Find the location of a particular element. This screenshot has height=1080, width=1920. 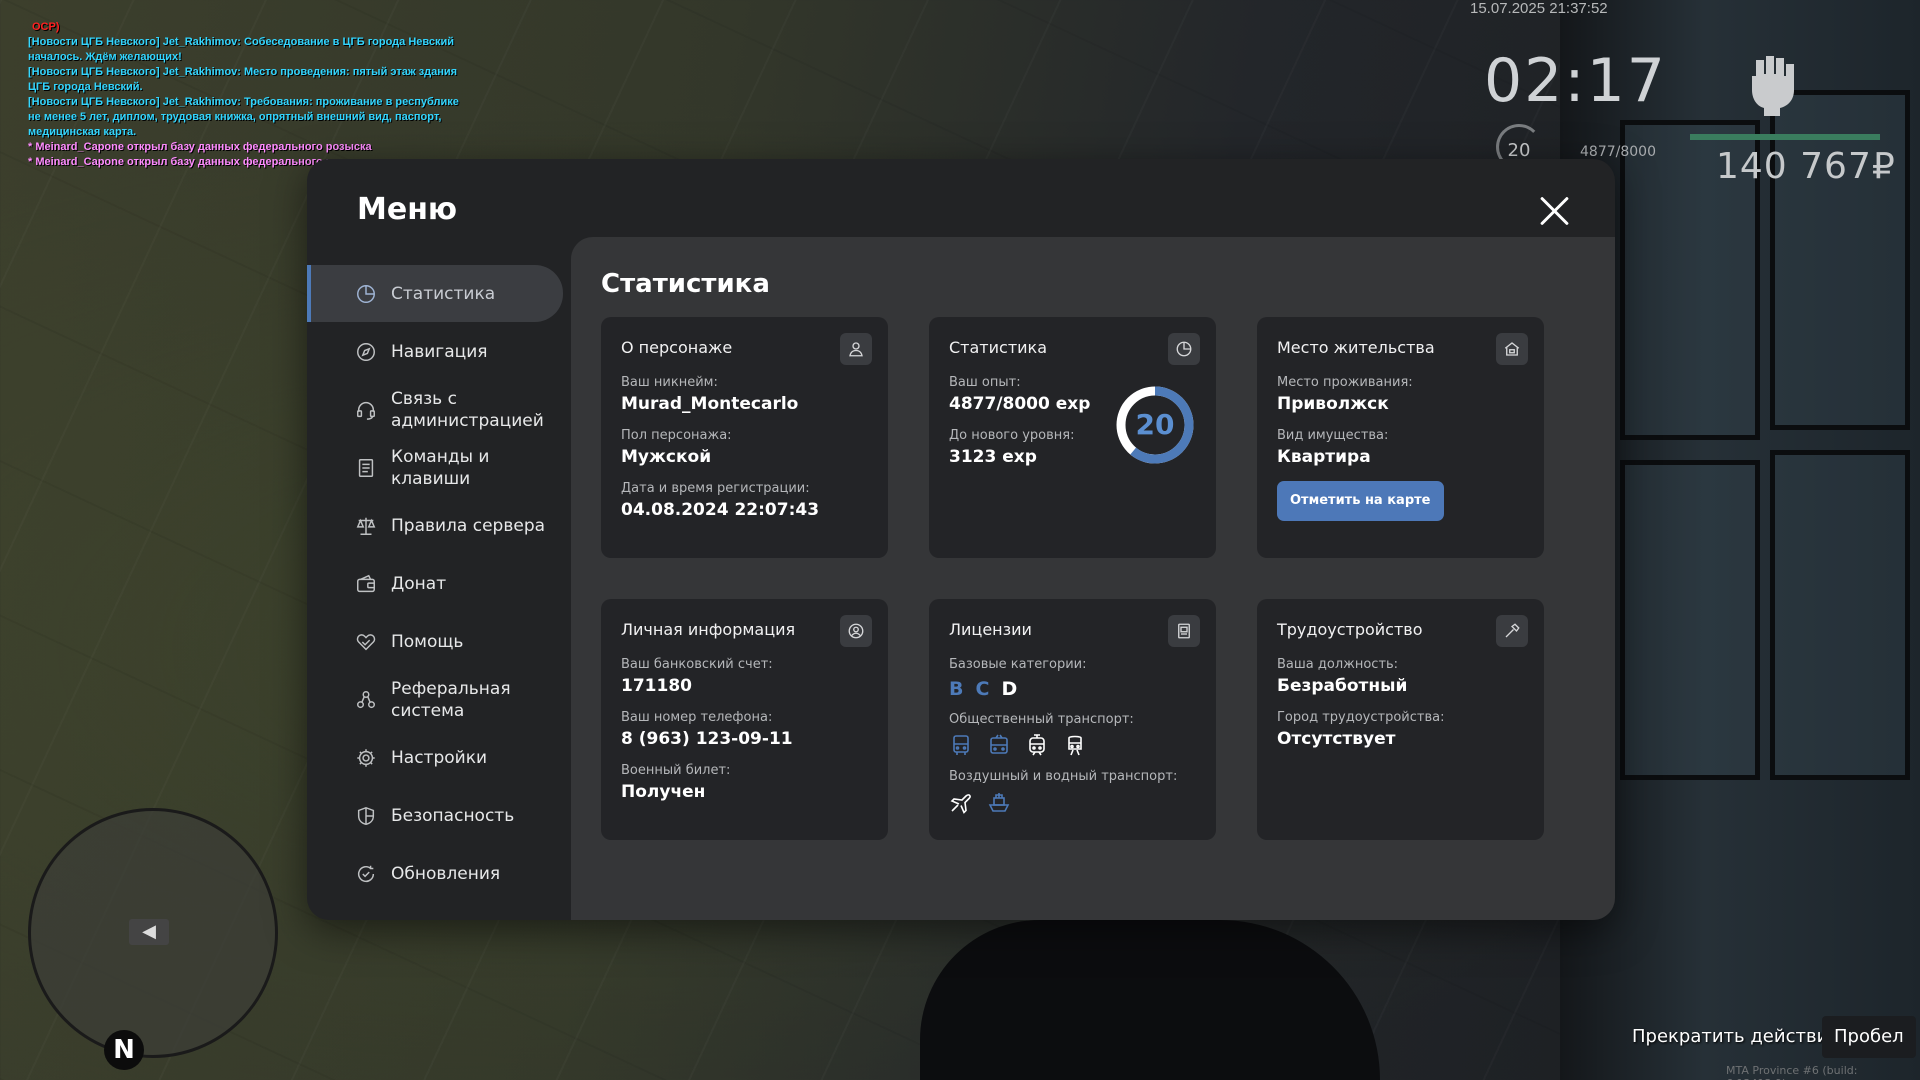

nav-label: Помощь is located at coordinates (427, 641).